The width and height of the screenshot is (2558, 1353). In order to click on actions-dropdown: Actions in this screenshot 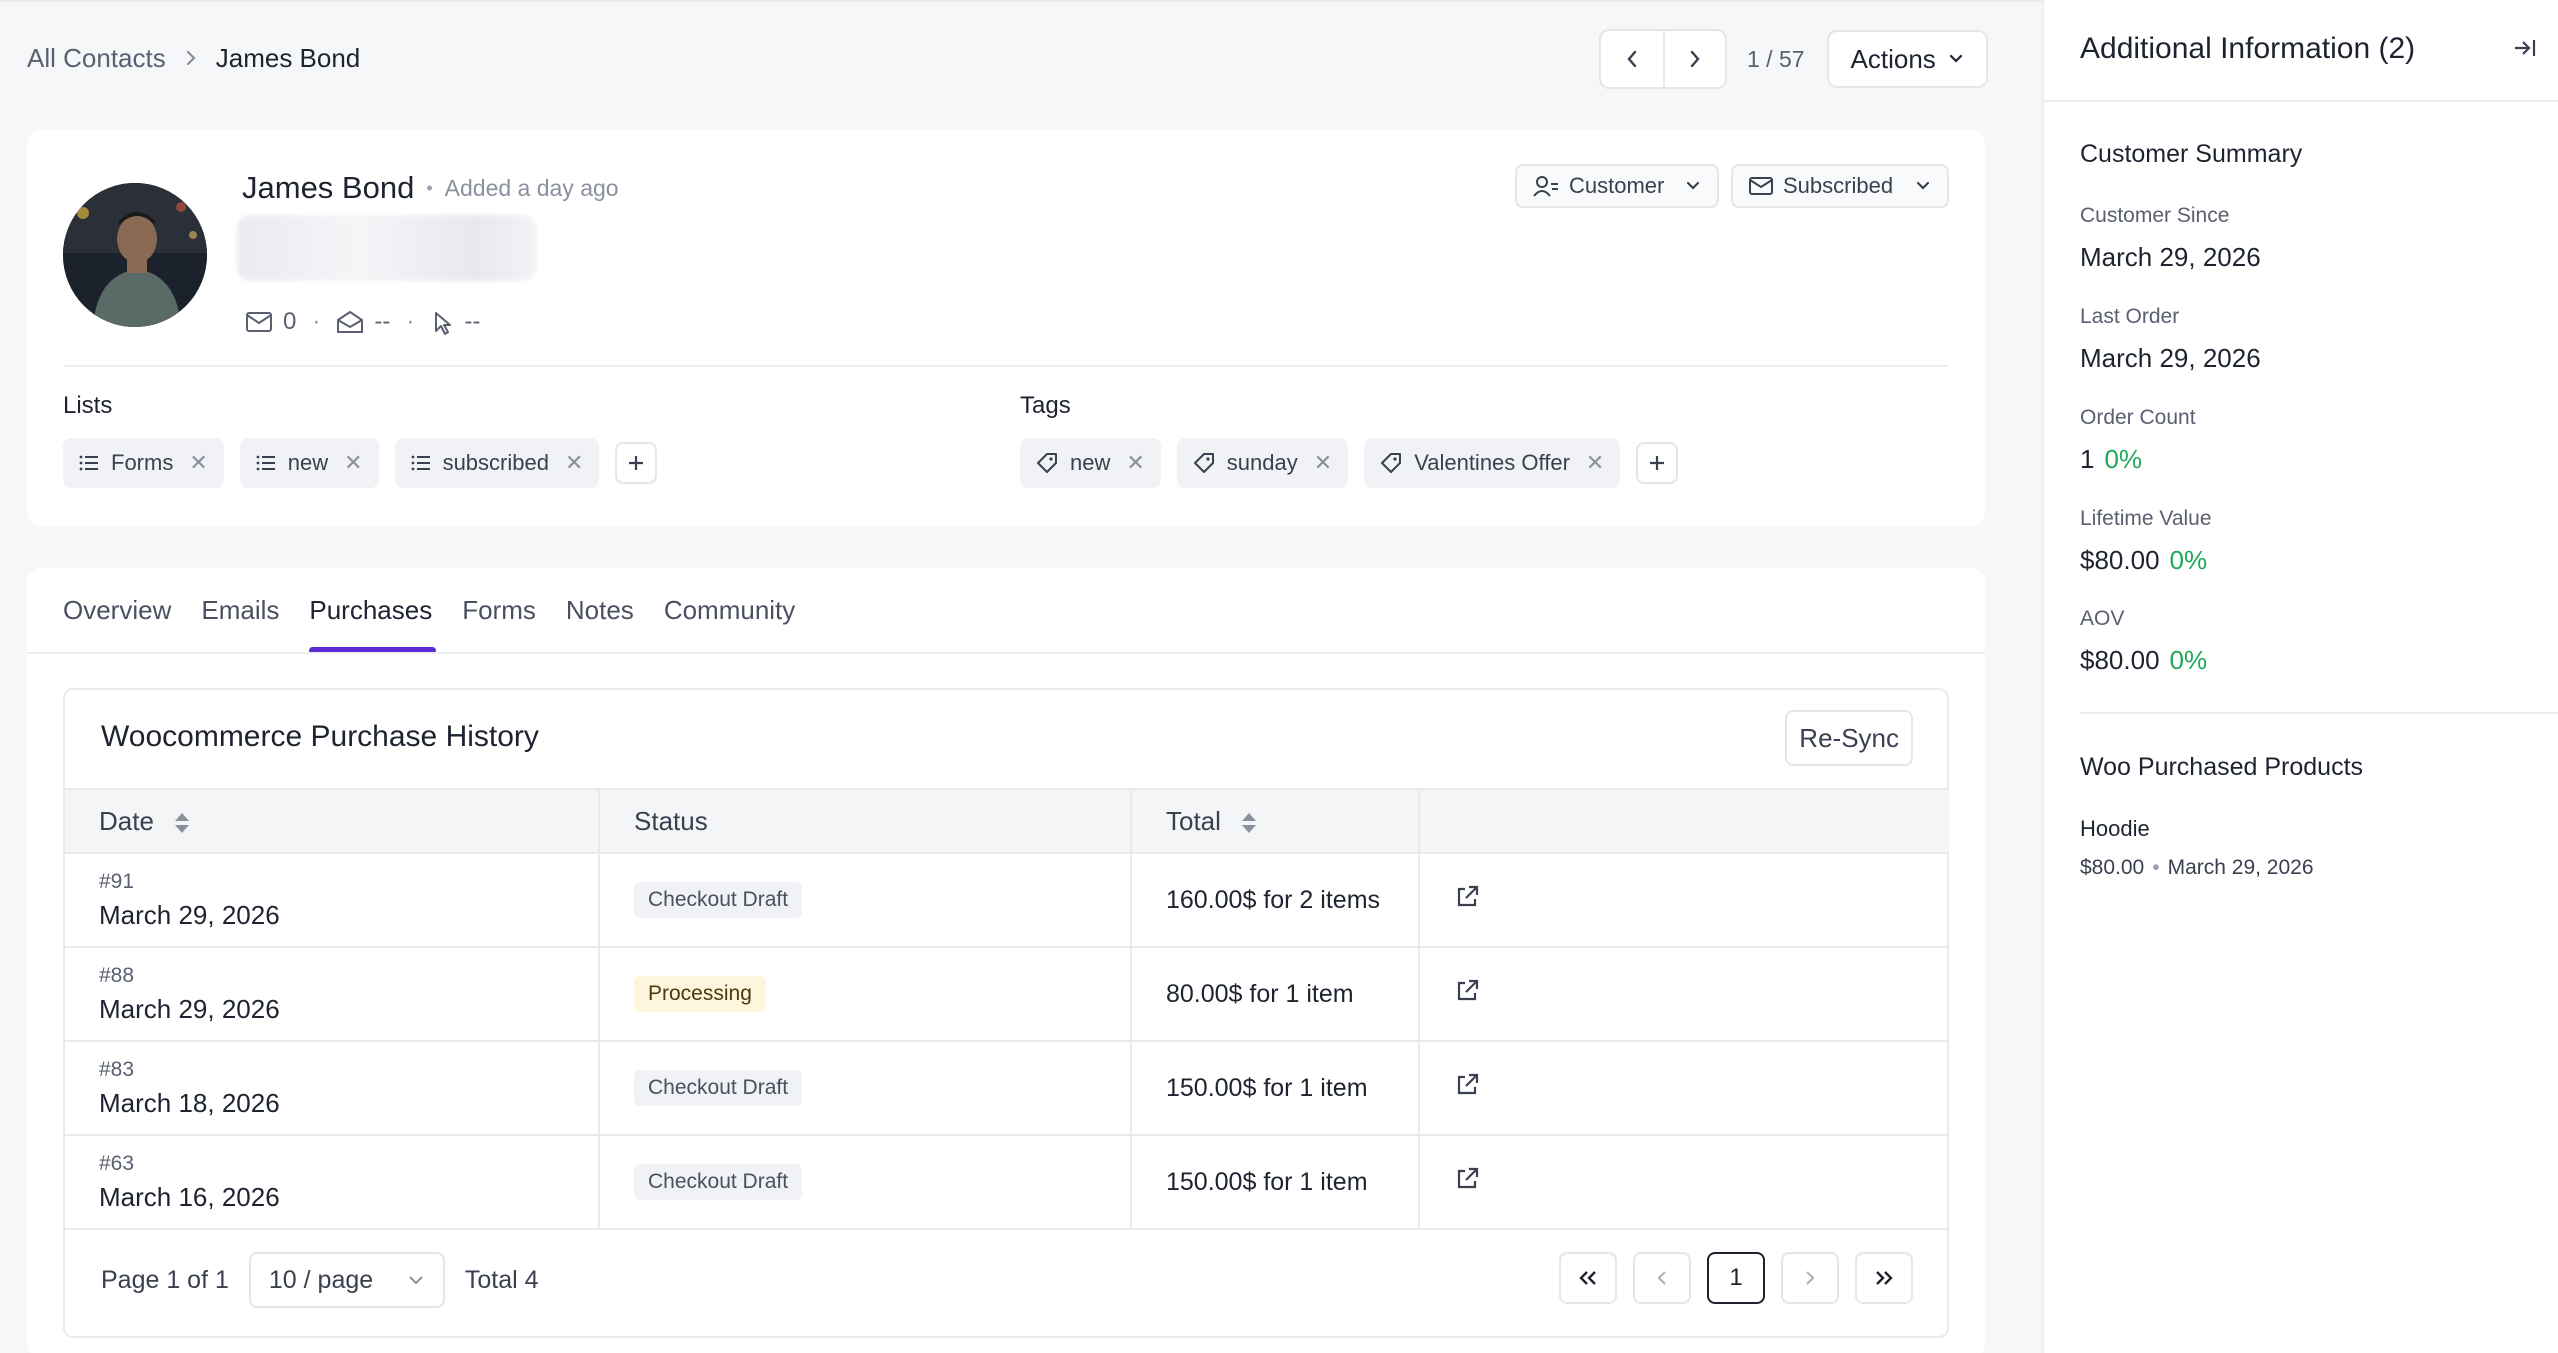, I will do `click(1907, 59)`.